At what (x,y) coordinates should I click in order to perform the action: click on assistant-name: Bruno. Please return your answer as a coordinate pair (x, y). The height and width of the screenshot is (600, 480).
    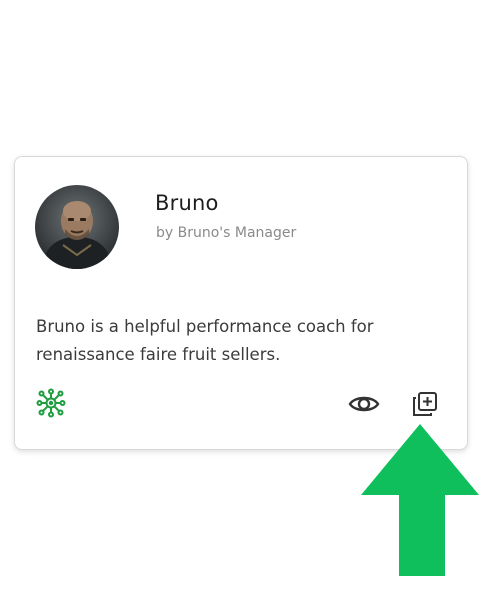
    Looking at the image, I should click on (187, 203).